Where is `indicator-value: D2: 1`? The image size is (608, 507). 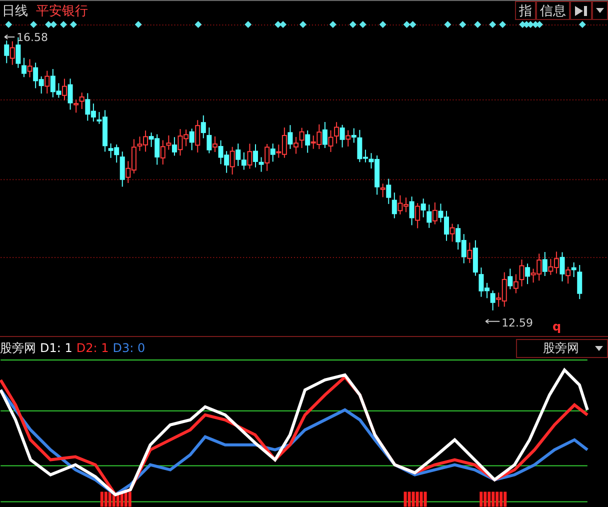
indicator-value: D2: 1 is located at coordinates (92, 348).